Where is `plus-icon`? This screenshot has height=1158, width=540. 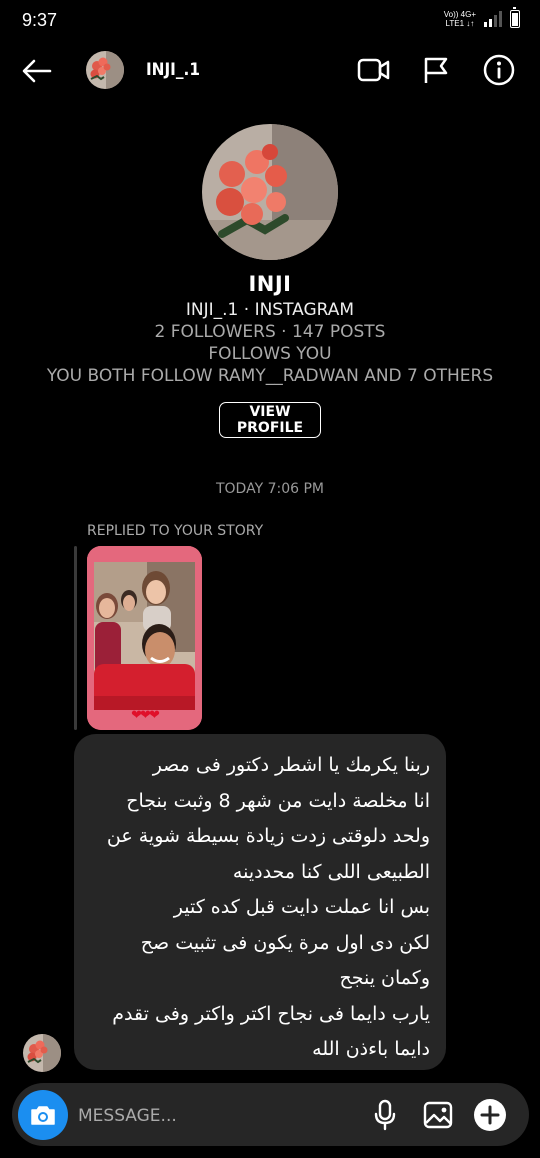 plus-icon is located at coordinates (490, 1115).